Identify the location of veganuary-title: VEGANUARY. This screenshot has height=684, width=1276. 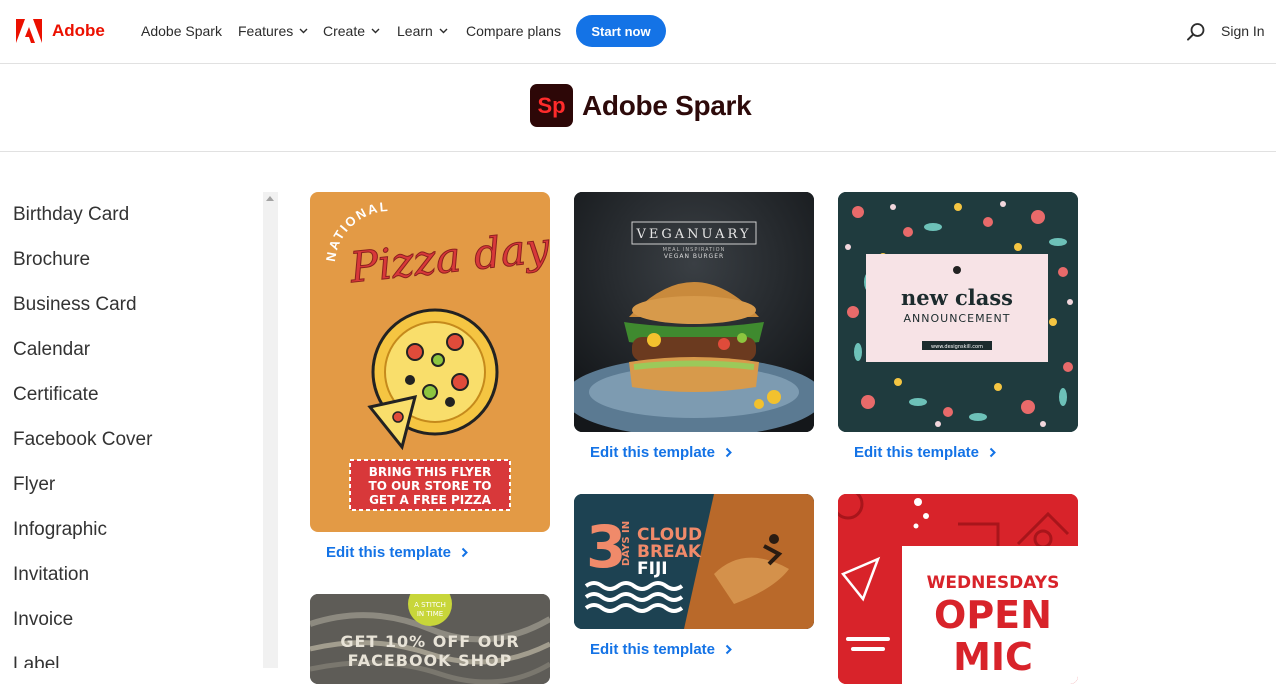
(694, 234).